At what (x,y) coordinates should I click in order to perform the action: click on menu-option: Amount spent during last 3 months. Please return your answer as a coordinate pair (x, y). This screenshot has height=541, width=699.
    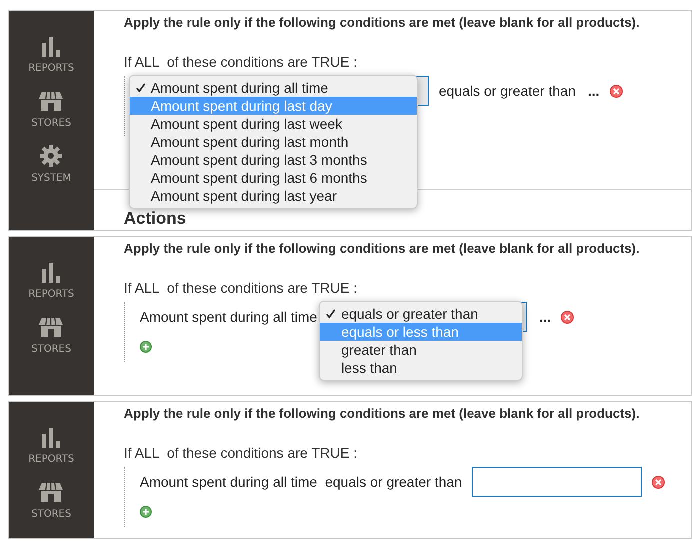
    Looking at the image, I should click on (273, 160).